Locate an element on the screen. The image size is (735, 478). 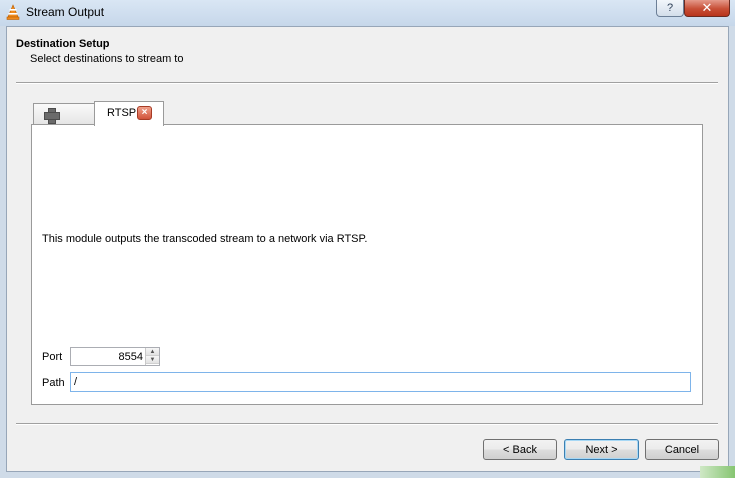
tab-rtsp: RTSP × is located at coordinates (129, 113).